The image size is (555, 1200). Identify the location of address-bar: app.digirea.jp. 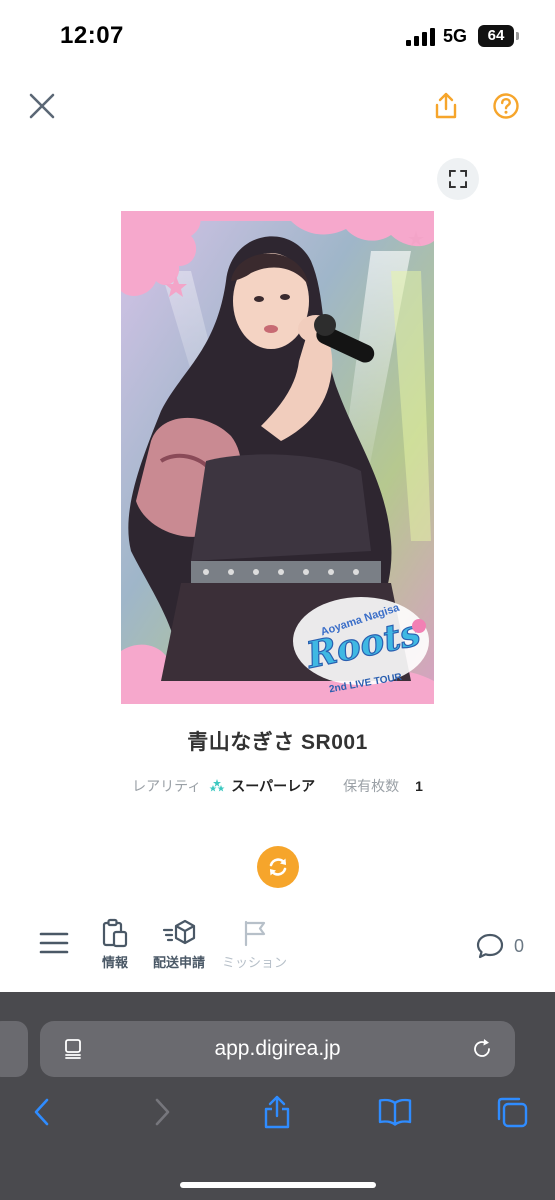
(277, 1049).